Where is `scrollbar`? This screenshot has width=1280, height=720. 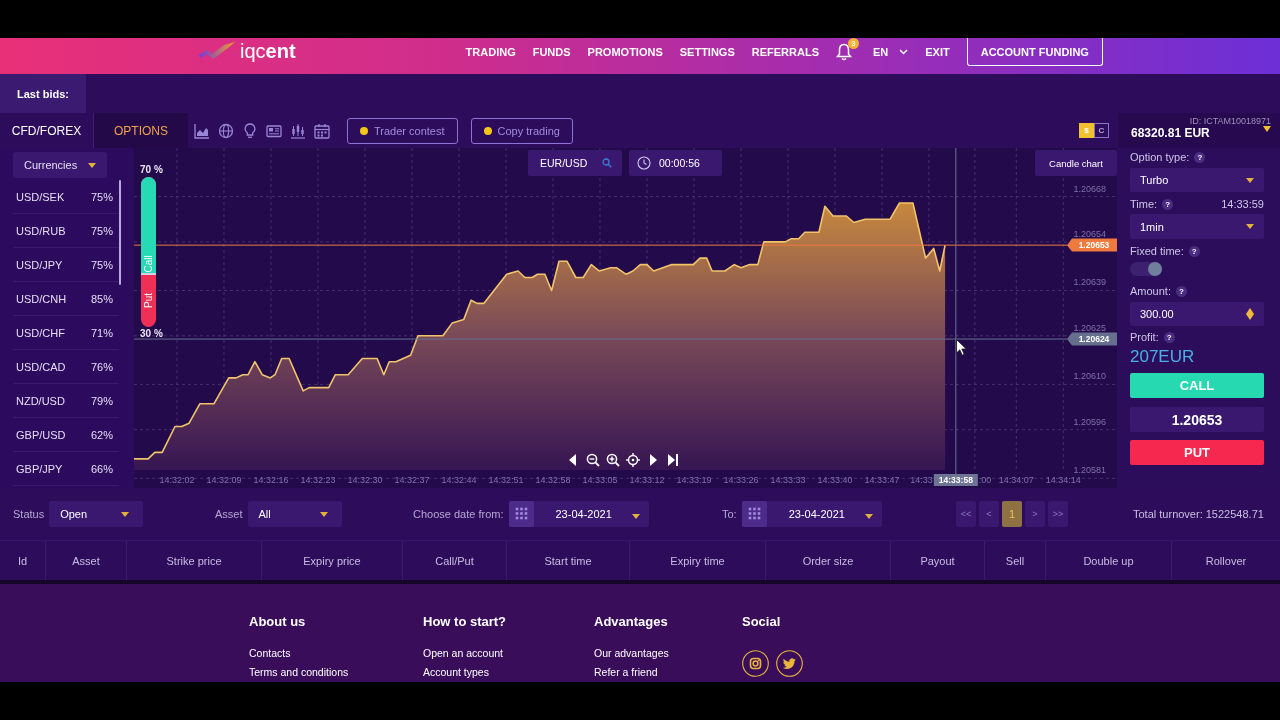 scrollbar is located at coordinates (120, 232).